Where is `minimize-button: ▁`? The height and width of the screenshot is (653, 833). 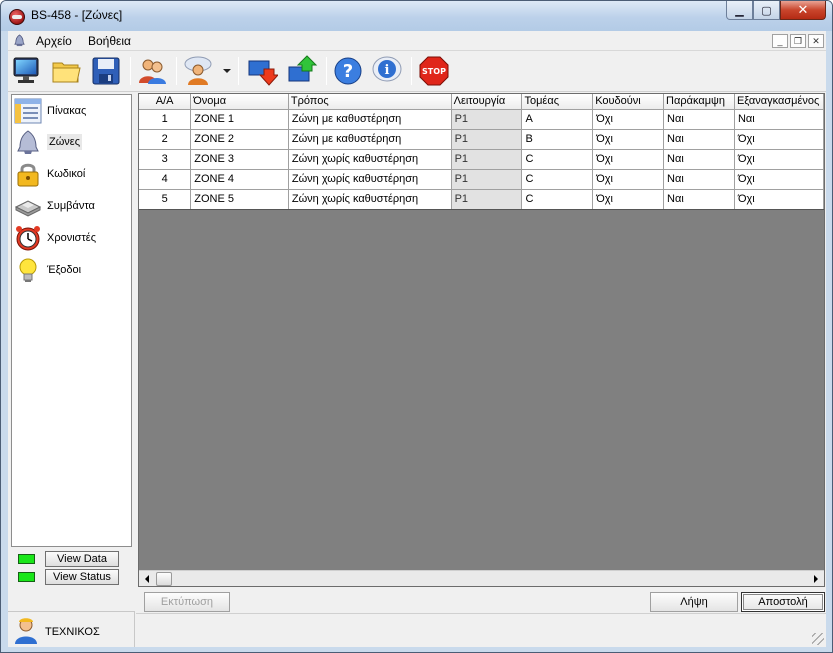
minimize-button: ▁ is located at coordinates (739, 10).